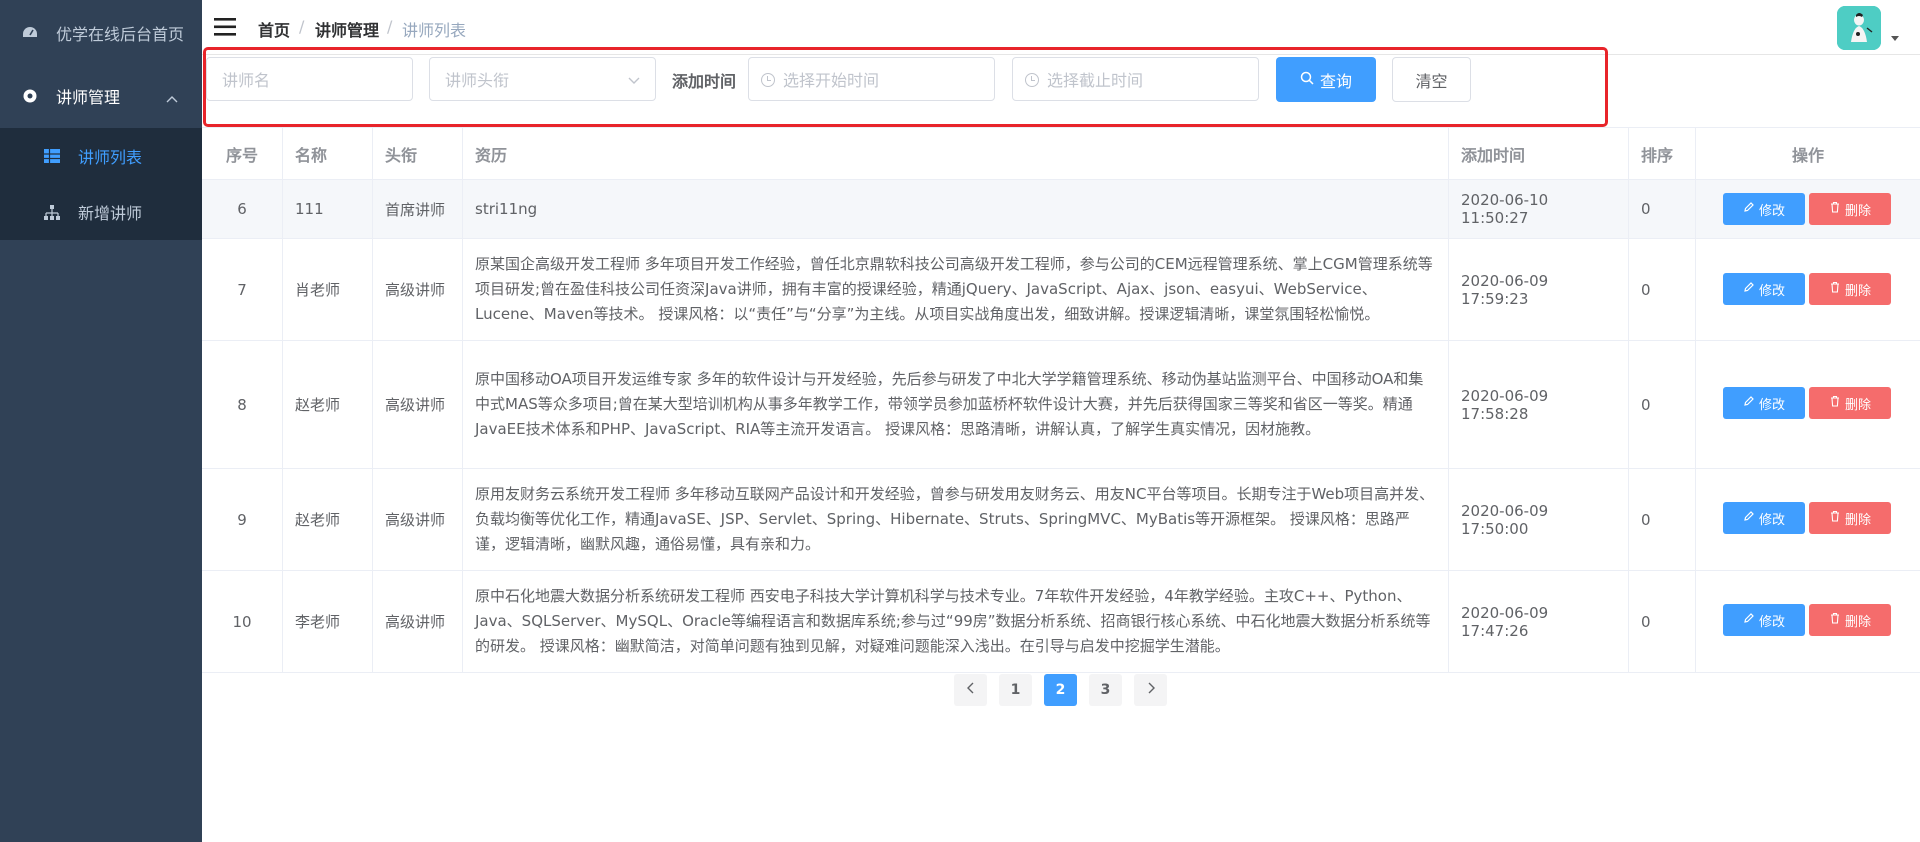 This screenshot has width=1920, height=842. Describe the element at coordinates (52, 212) in the screenshot. I see `tree-icon` at that location.